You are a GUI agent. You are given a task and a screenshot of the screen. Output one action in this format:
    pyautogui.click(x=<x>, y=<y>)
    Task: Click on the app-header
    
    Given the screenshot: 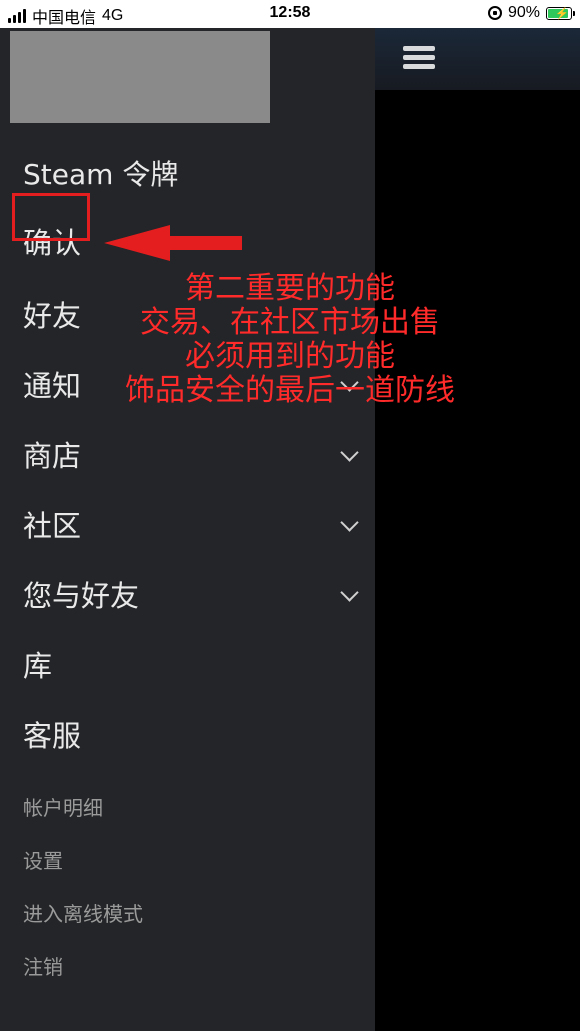 What is the action you would take?
    pyautogui.click(x=477, y=59)
    